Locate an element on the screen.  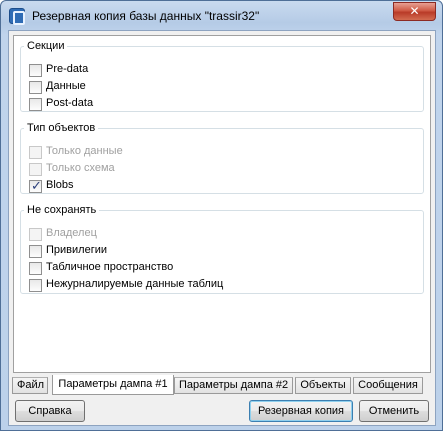
blobs-checkbox-box is located at coordinates (35, 186).